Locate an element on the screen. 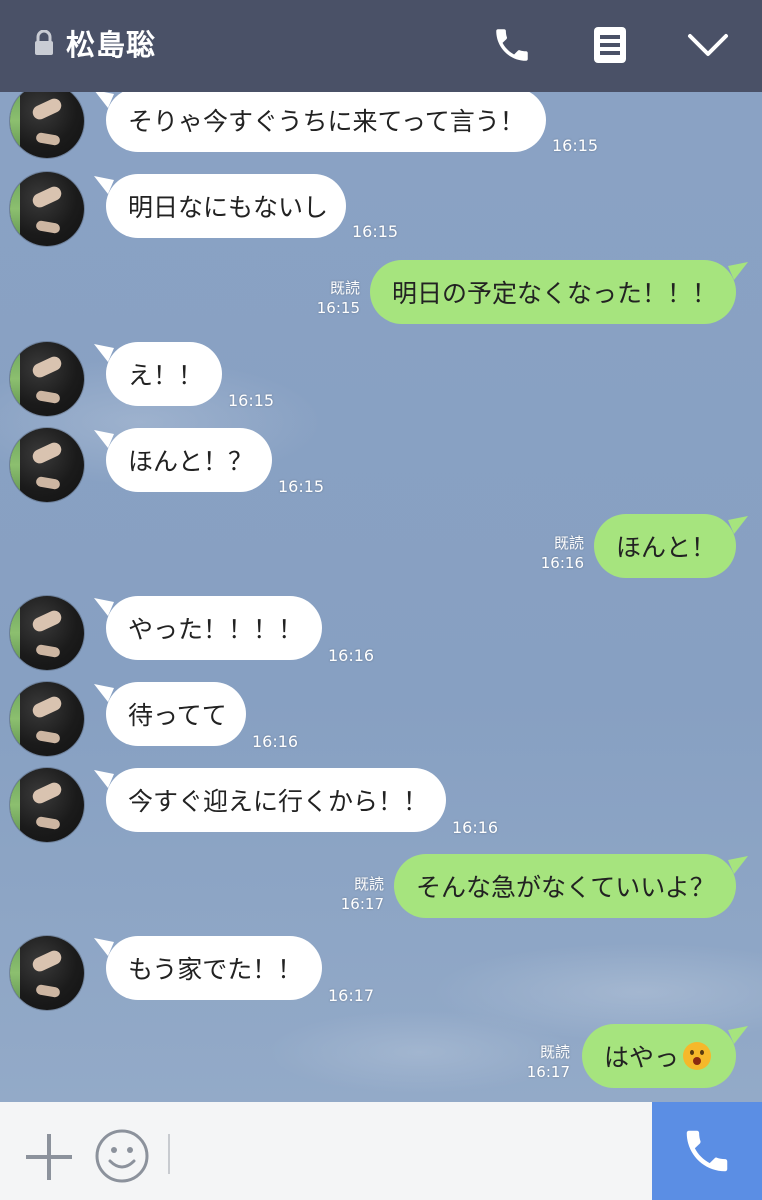  read-receipt: 既読 16:15 is located at coordinates (338, 298).